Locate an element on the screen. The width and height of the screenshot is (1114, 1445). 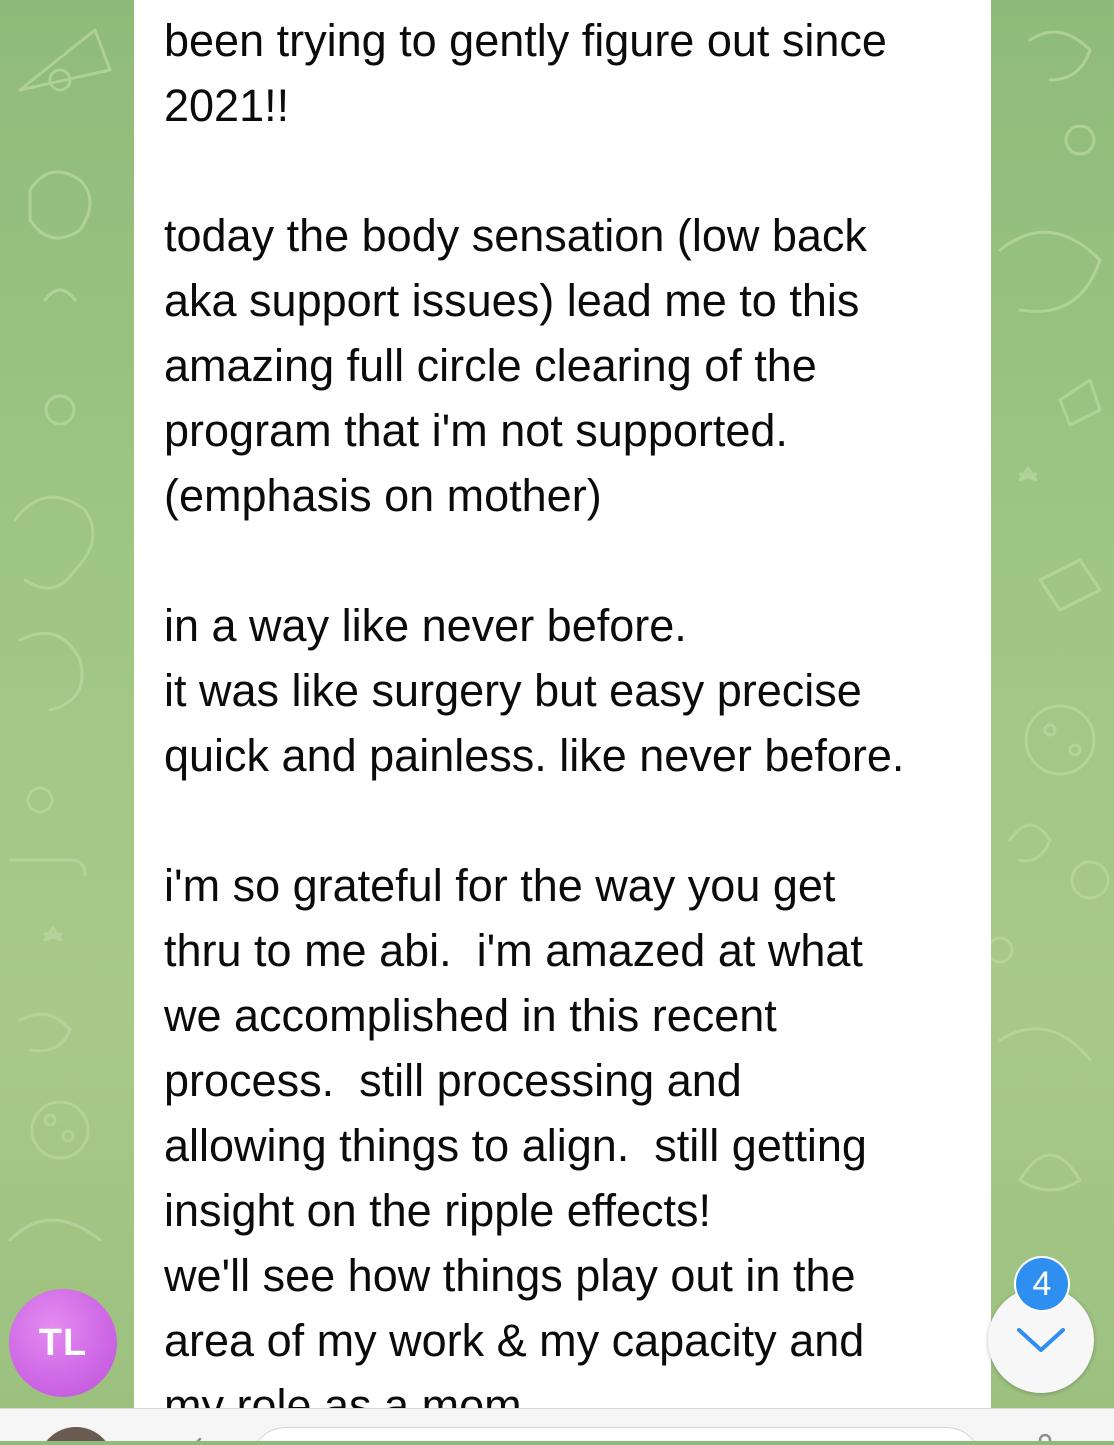
unread-count-badge: 4 is located at coordinates (1042, 1284).